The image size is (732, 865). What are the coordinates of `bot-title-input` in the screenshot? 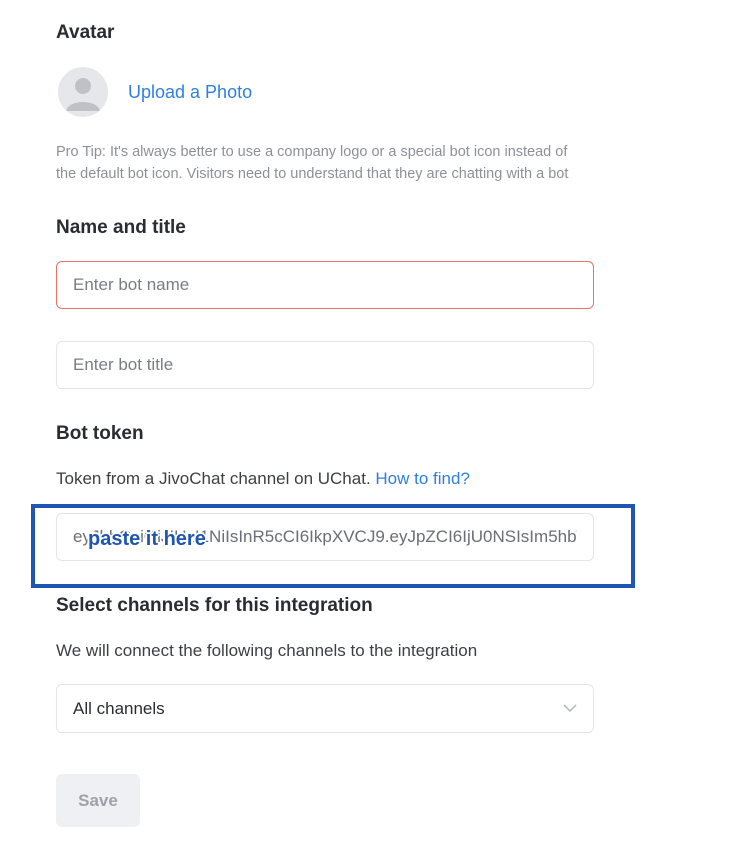 It's located at (325, 365).